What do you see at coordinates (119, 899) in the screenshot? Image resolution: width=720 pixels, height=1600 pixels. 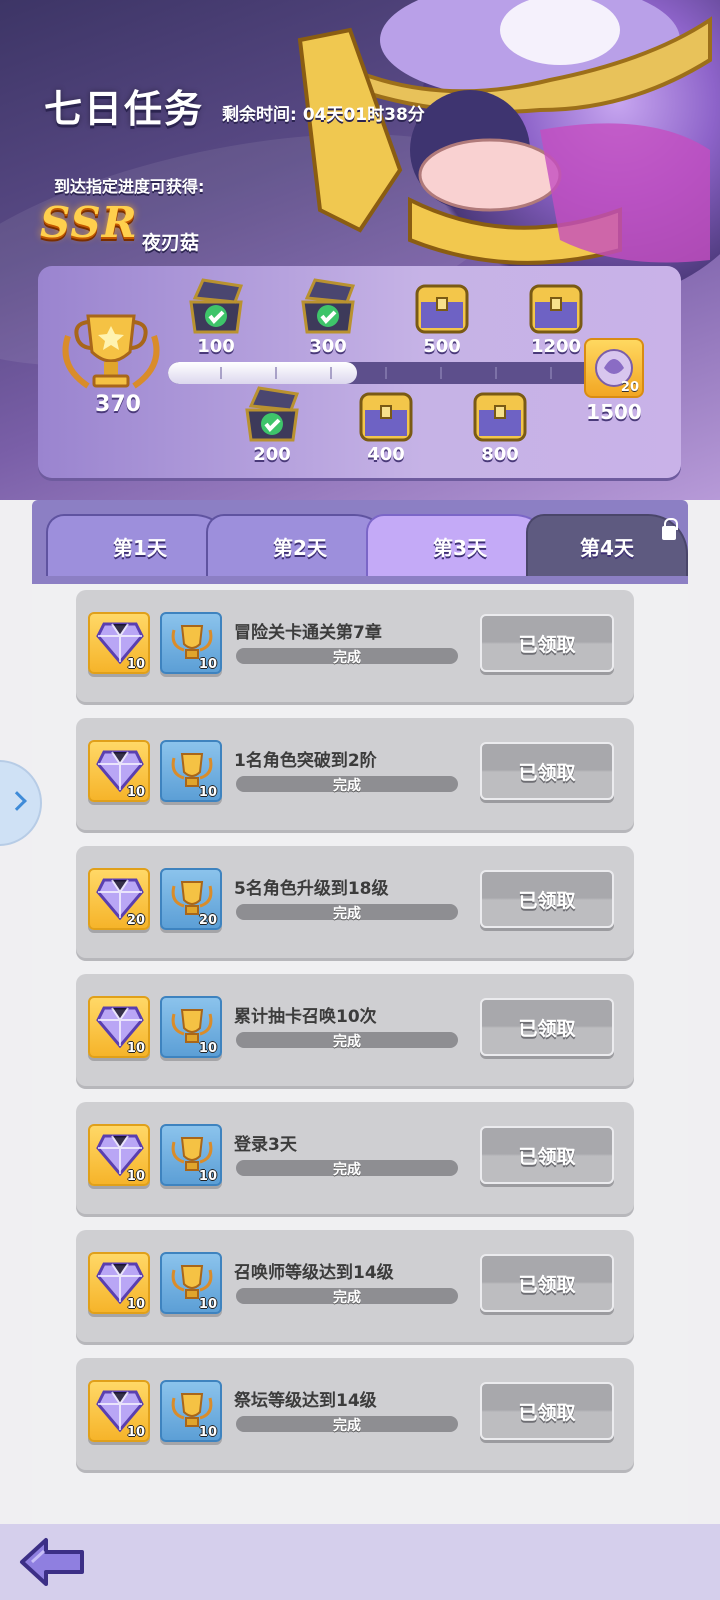 I see `gem-reward: 20` at bounding box center [119, 899].